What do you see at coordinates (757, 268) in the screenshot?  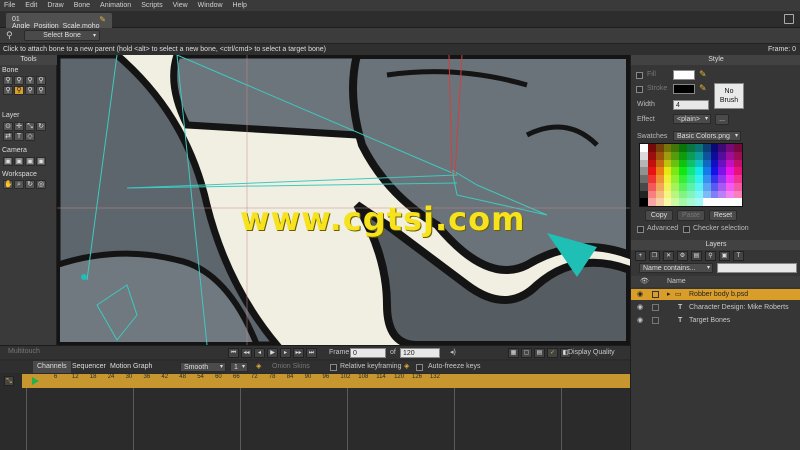 I see `layer-filter-input` at bounding box center [757, 268].